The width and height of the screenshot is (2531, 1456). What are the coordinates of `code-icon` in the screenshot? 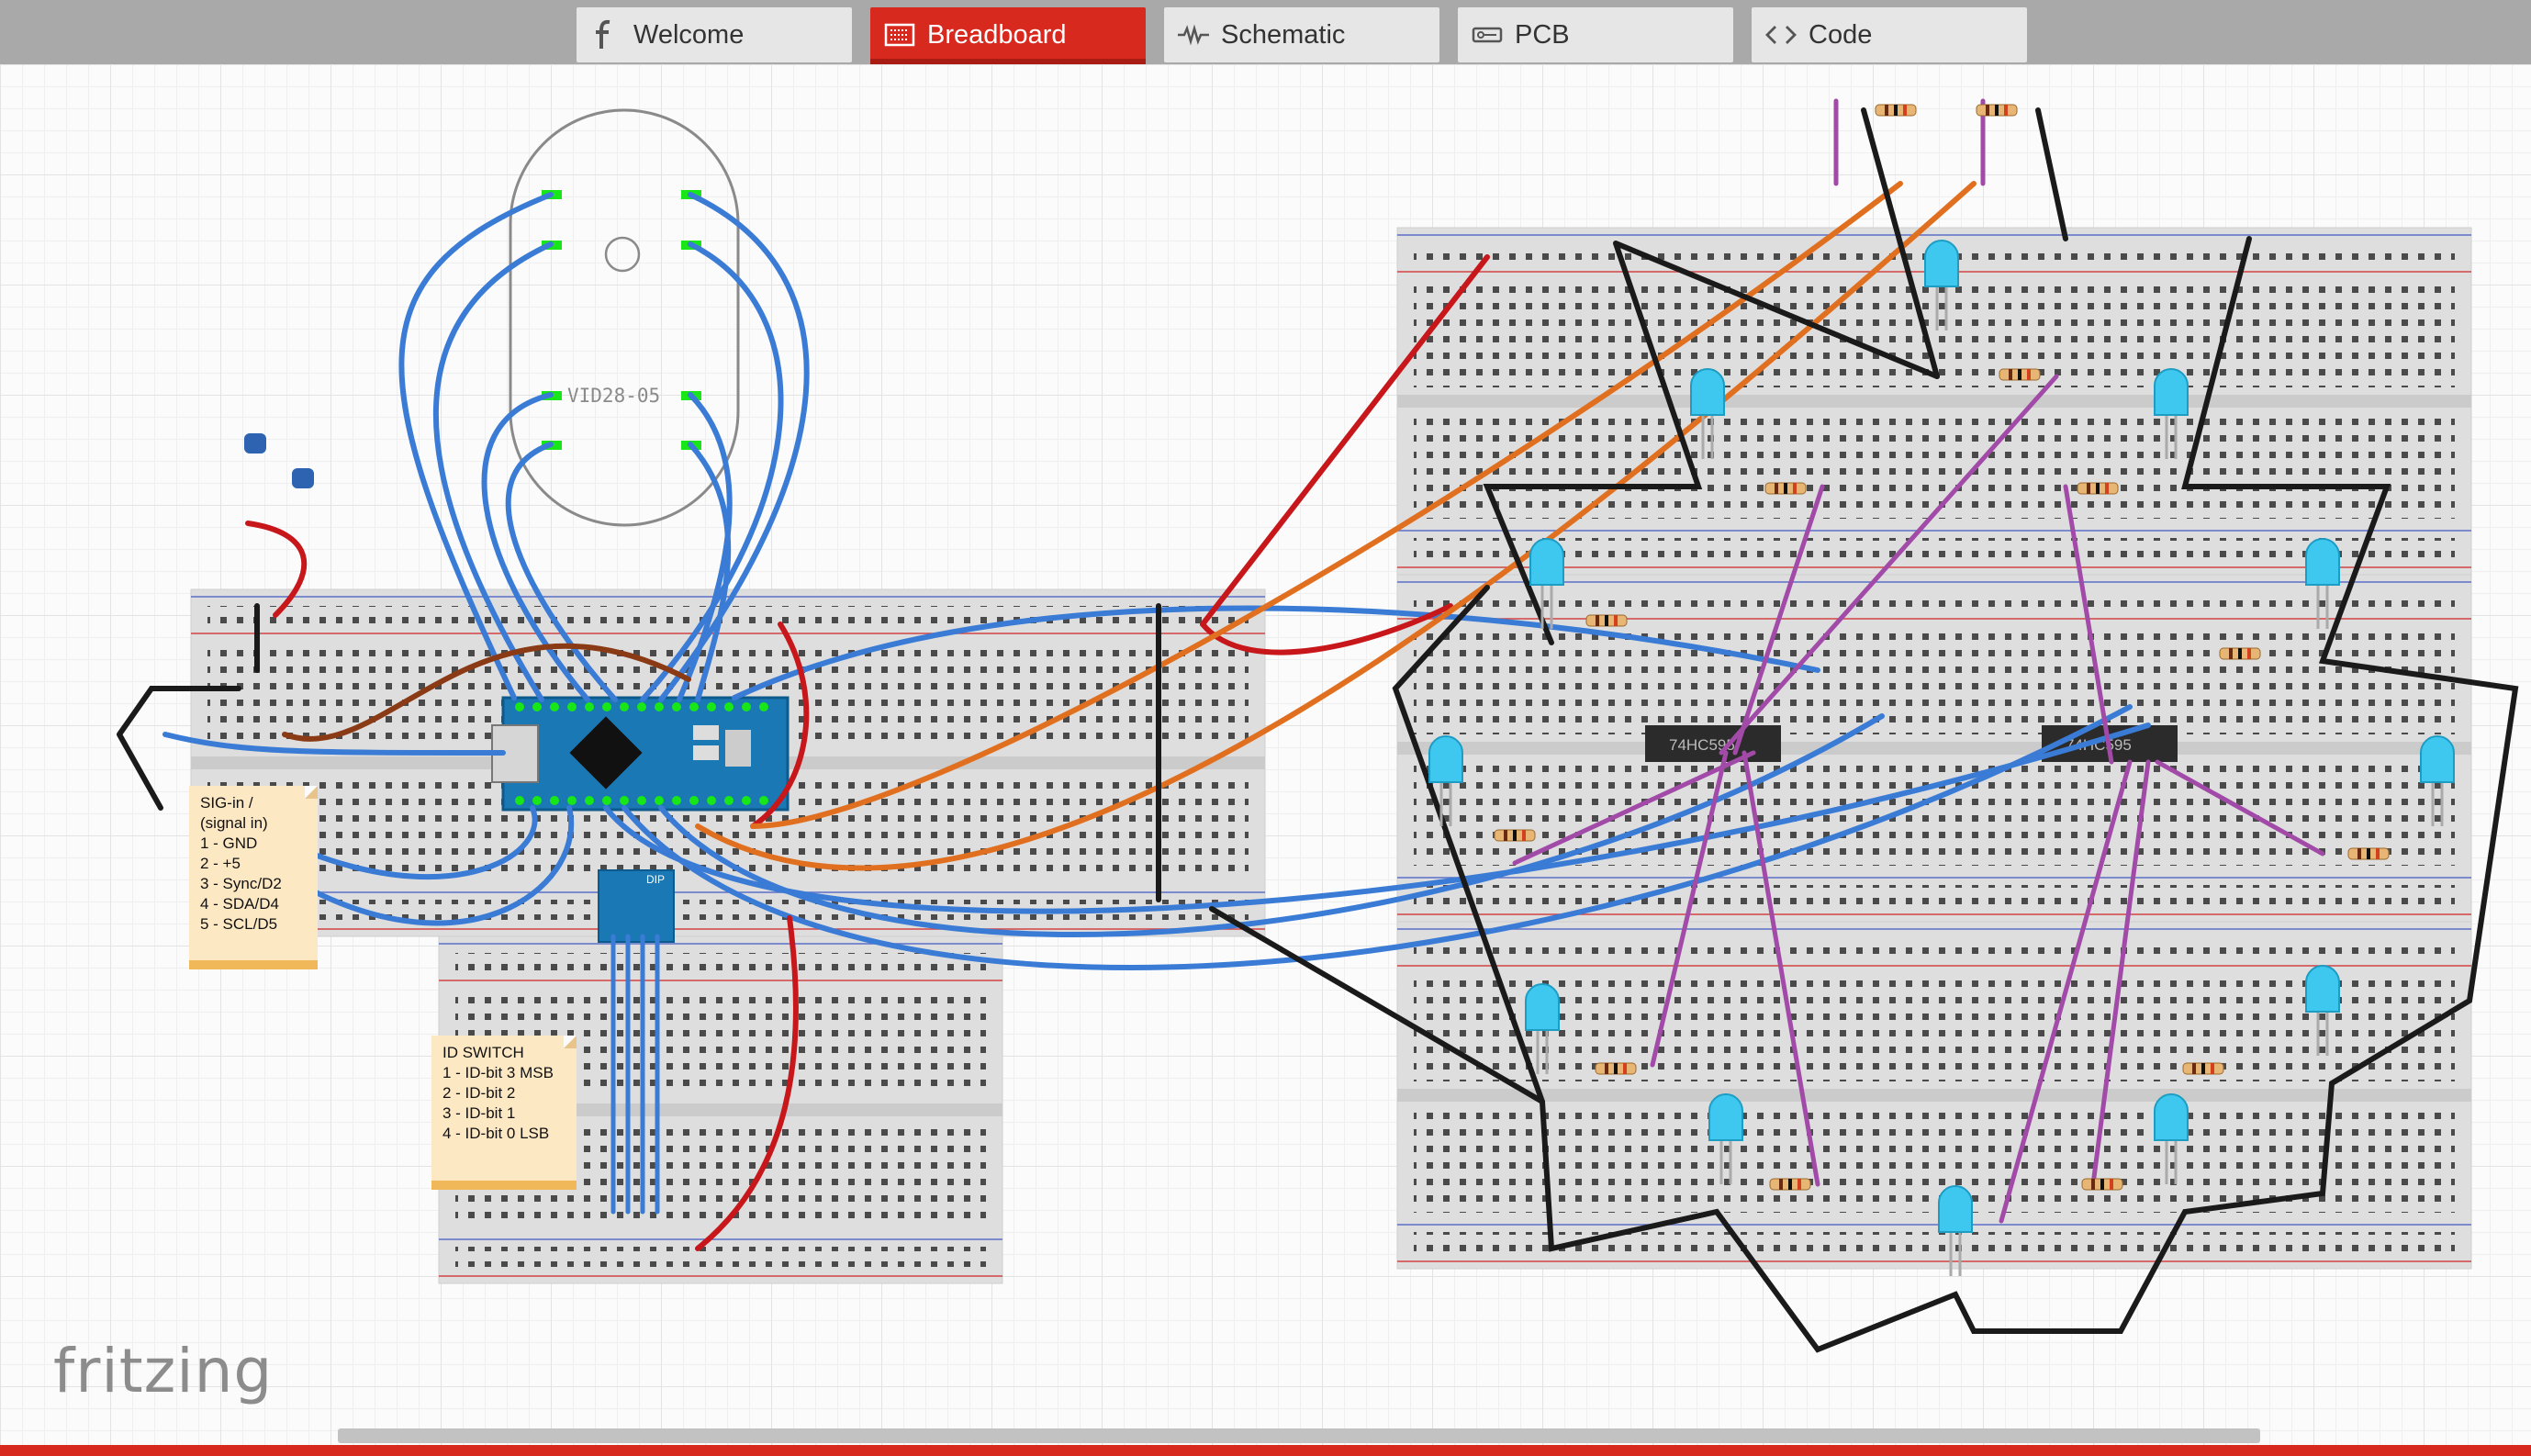 It's located at (1781, 35).